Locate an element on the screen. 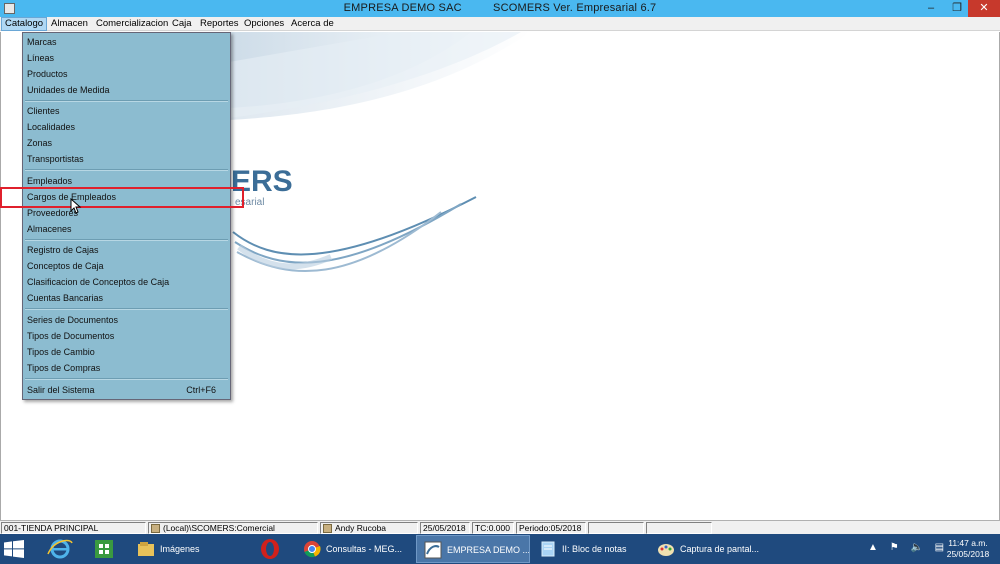 The height and width of the screenshot is (564, 1000). highlight-annotation-box is located at coordinates (122, 197).